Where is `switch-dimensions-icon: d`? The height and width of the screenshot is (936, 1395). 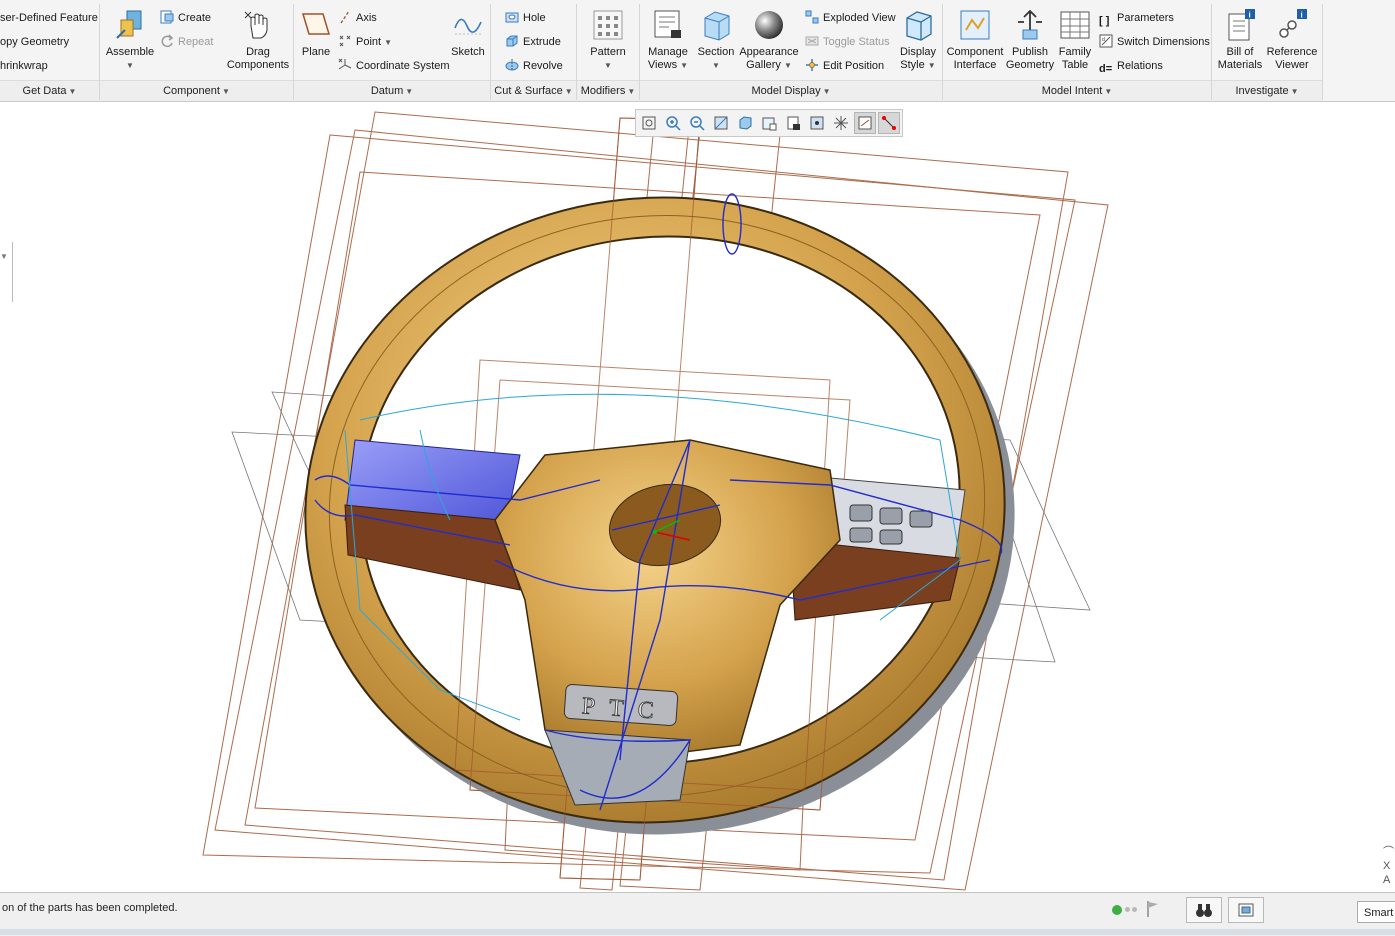 switch-dimensions-icon: d is located at coordinates (1106, 41).